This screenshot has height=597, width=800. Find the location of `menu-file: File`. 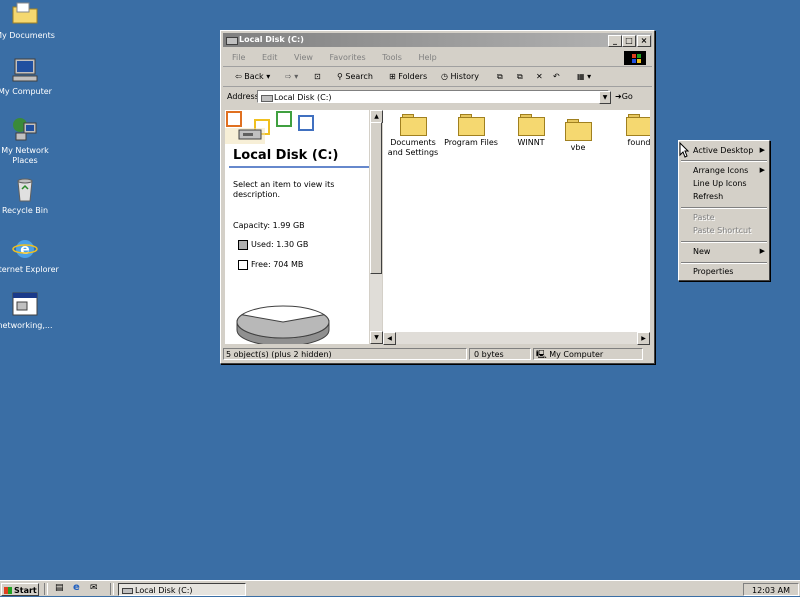

menu-file: File is located at coordinates (238, 57).